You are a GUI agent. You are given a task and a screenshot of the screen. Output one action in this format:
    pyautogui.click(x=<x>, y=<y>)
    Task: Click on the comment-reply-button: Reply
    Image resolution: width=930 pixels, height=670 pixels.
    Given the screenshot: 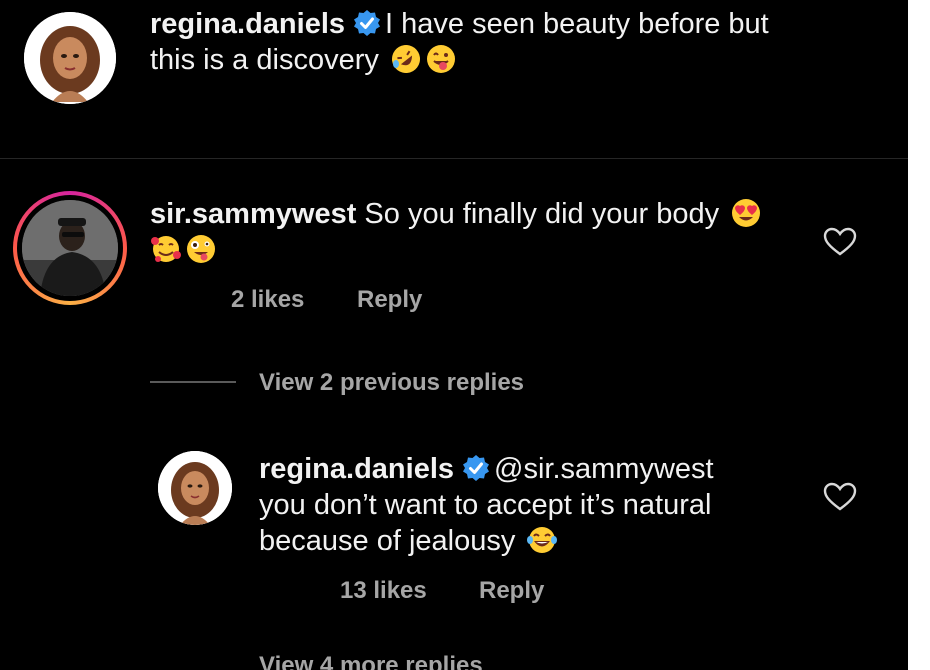 What is the action you would take?
    pyautogui.click(x=389, y=300)
    